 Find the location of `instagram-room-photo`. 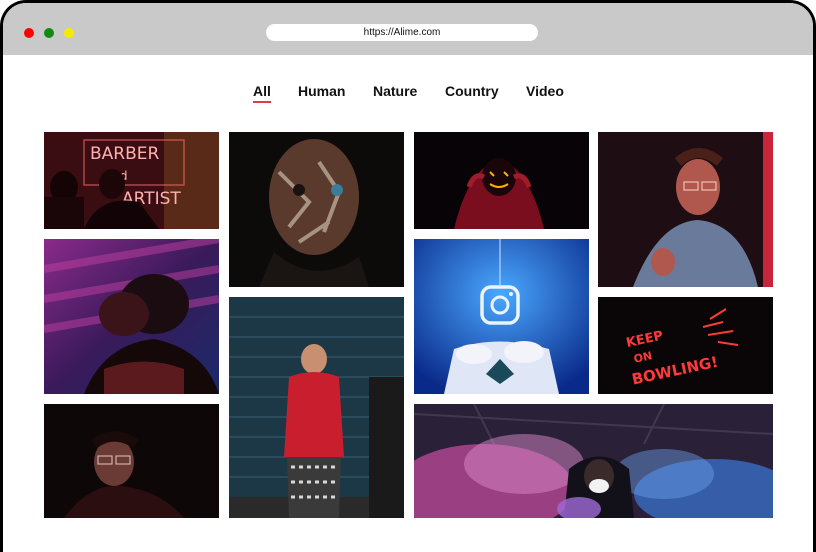

instagram-room-photo is located at coordinates (501, 316).